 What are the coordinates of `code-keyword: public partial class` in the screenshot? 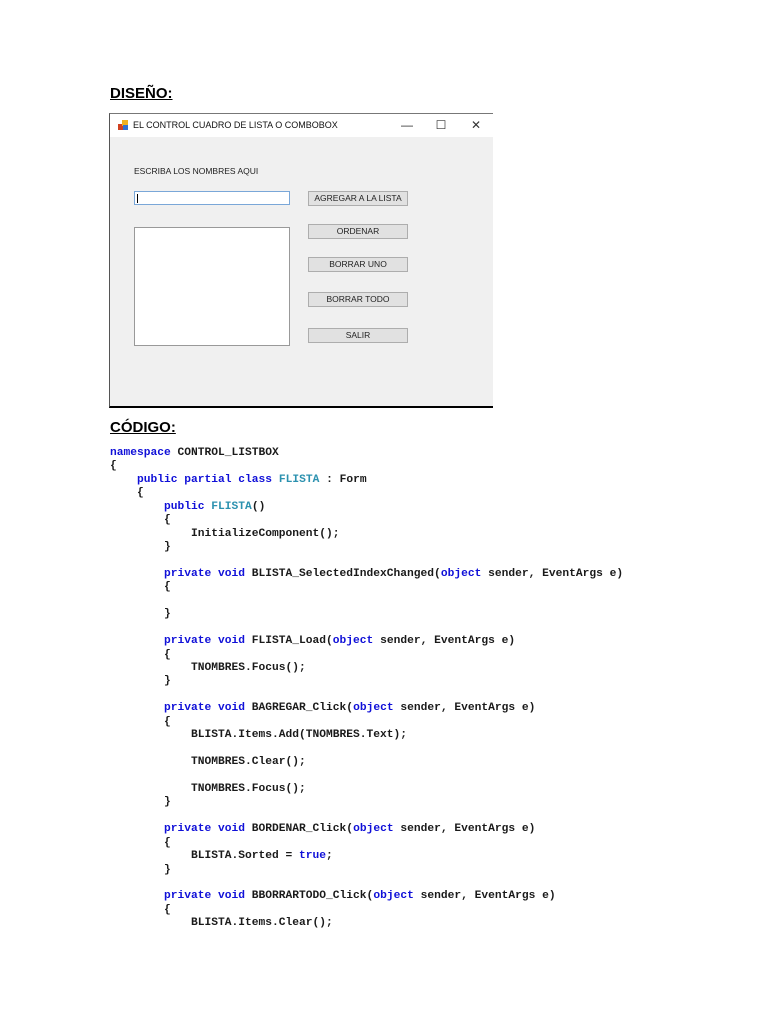 It's located at (205, 479).